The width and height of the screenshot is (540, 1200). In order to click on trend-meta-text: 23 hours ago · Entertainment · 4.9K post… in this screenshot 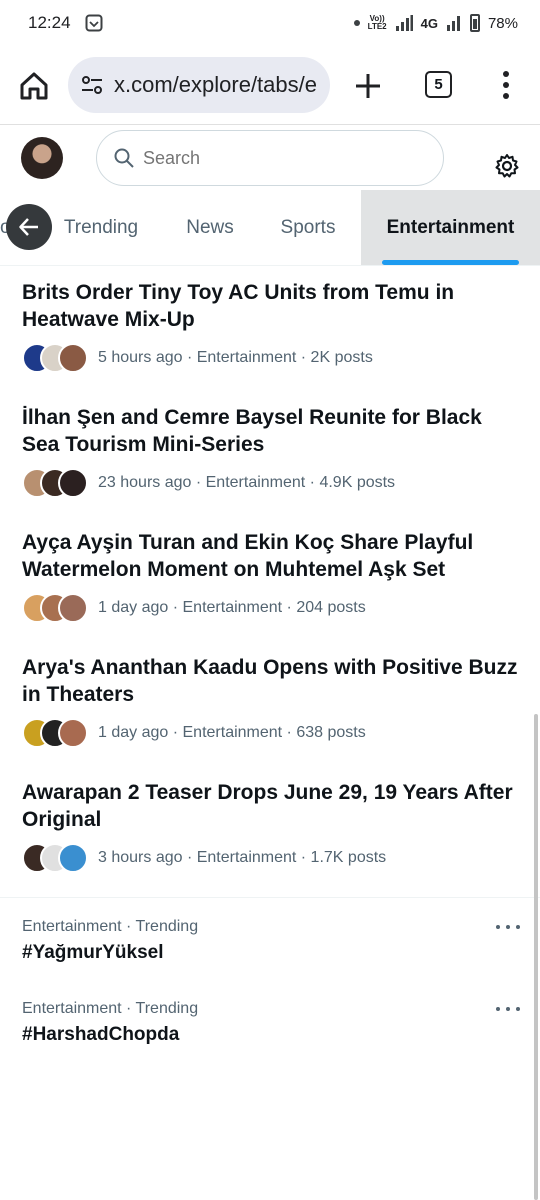, I will do `click(247, 482)`.